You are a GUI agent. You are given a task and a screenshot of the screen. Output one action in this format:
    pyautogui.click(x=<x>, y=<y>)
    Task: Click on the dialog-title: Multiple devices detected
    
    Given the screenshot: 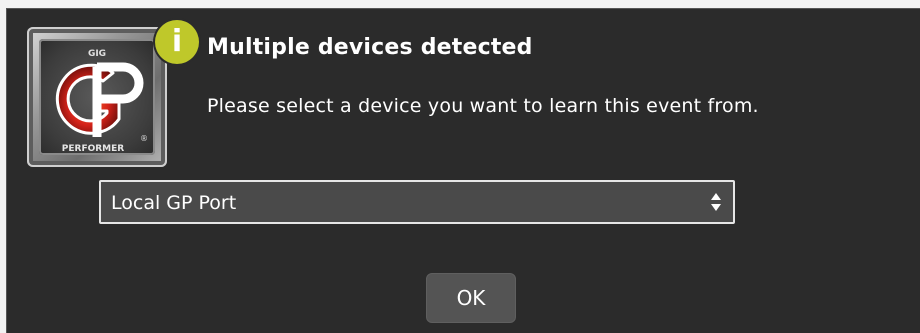 What is the action you would take?
    pyautogui.click(x=370, y=47)
    